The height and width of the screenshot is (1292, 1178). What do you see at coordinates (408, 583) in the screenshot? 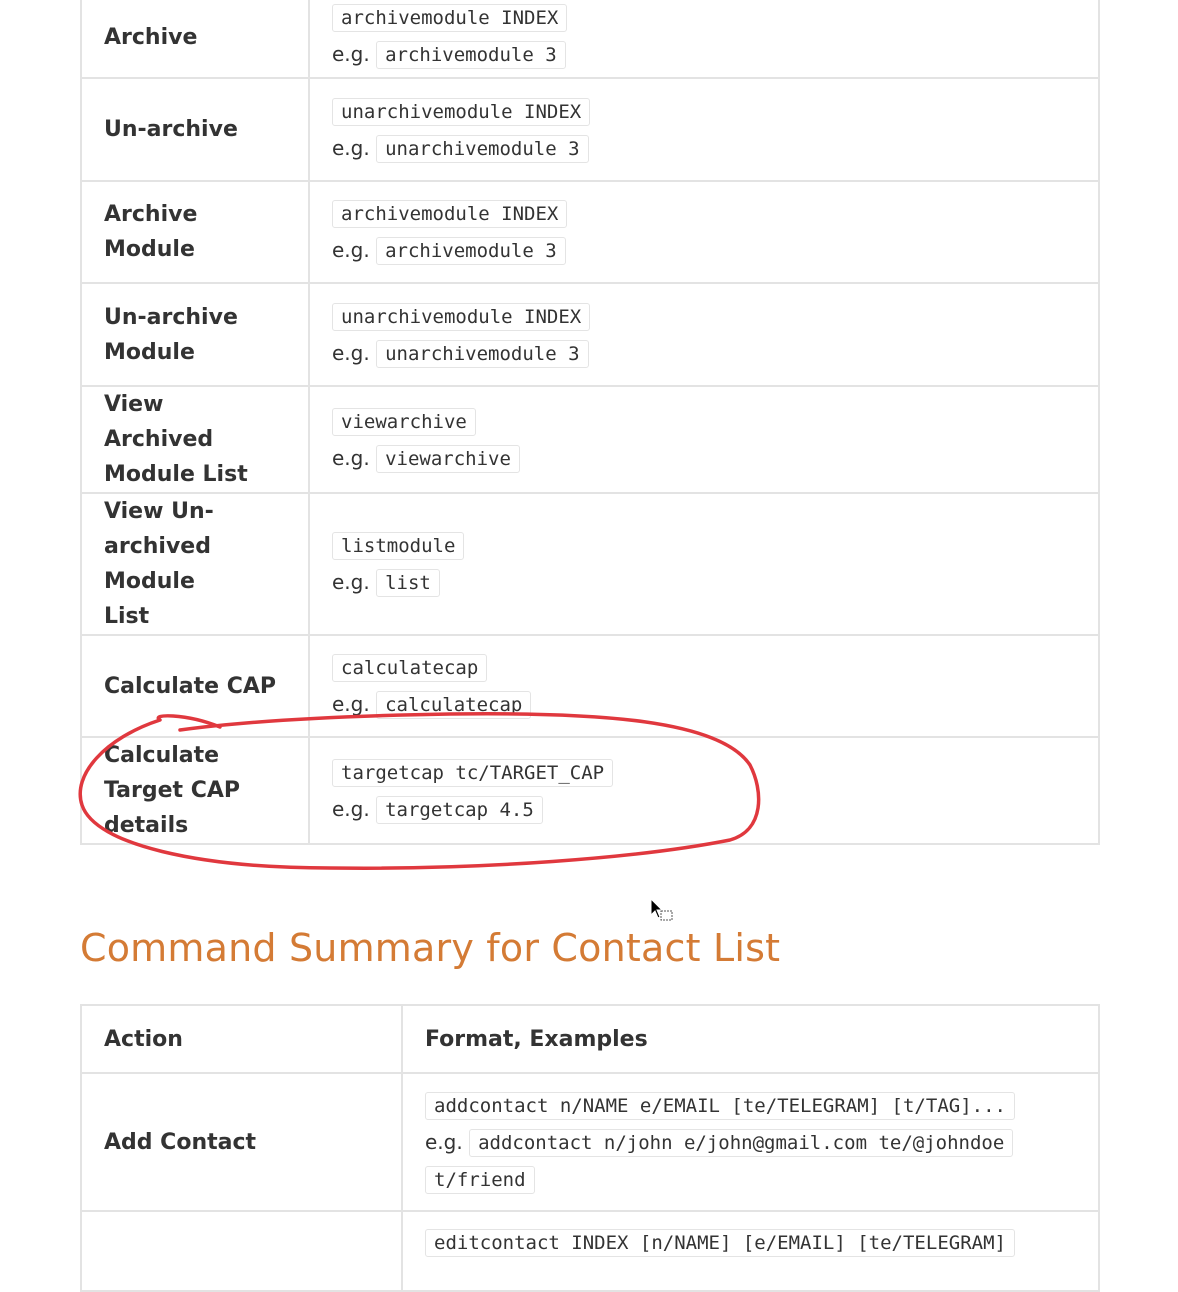
I see `command-example: list` at bounding box center [408, 583].